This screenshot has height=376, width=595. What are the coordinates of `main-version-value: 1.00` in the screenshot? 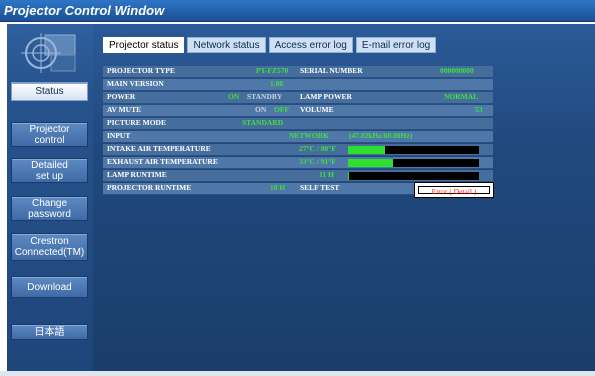 It's located at (277, 83).